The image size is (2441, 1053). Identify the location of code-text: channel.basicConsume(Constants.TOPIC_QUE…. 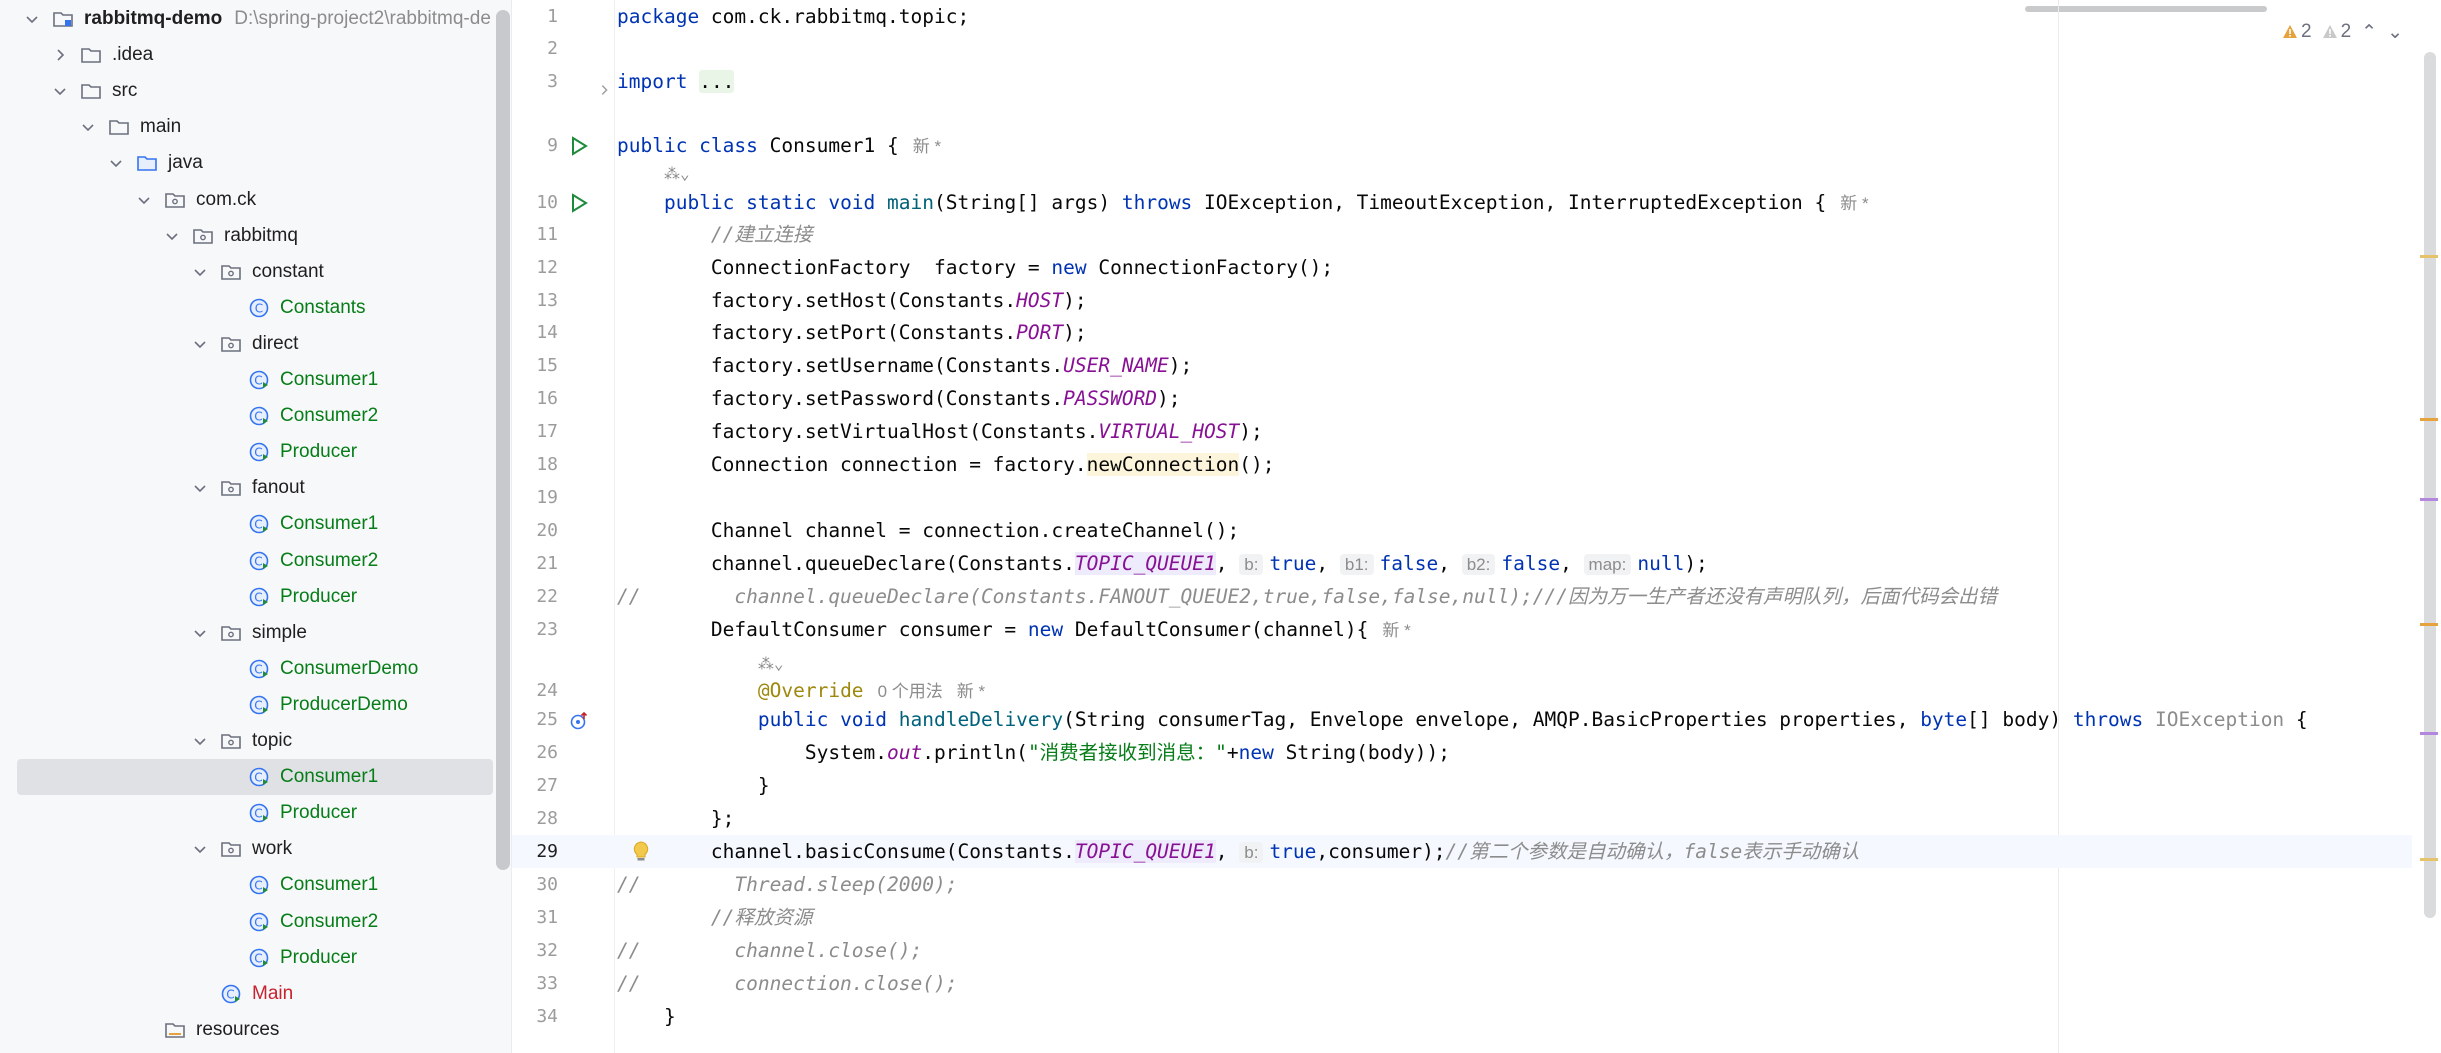
(1238, 851).